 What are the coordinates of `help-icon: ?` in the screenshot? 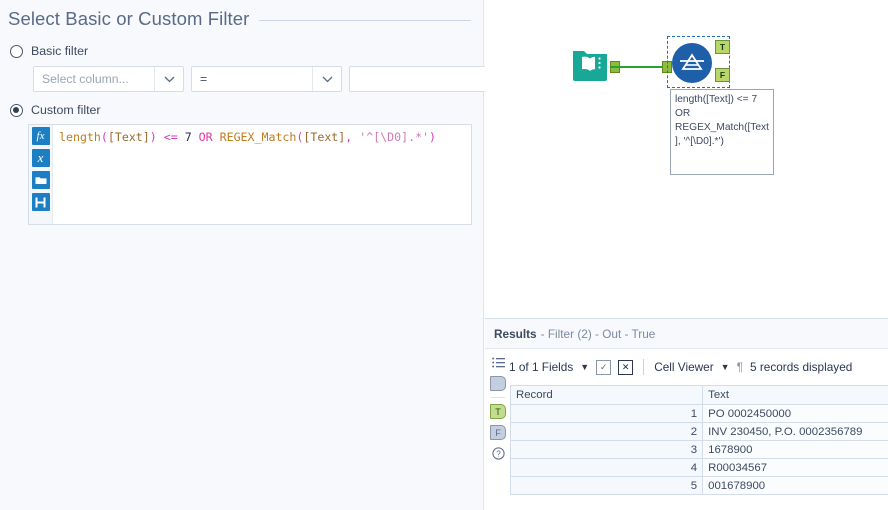 It's located at (498, 453).